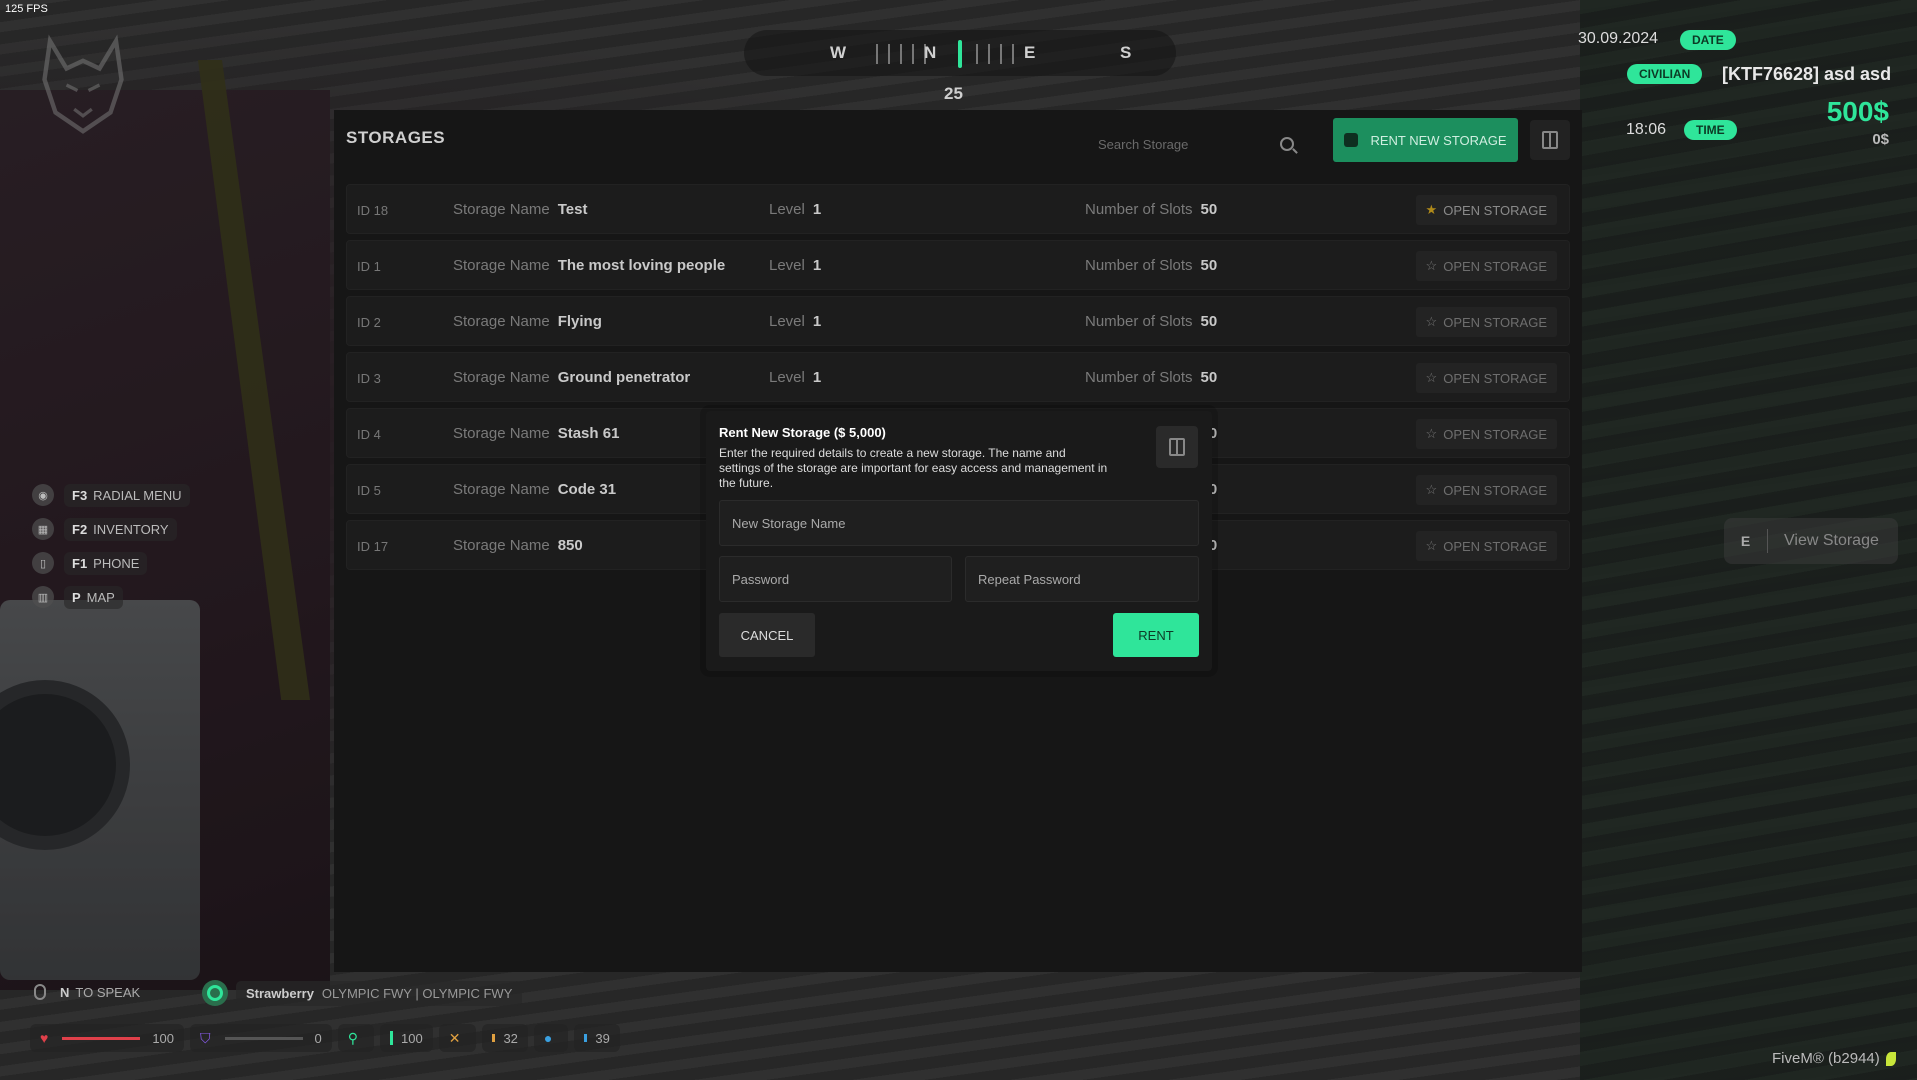  Describe the element at coordinates (111, 563) in the screenshot. I see `keybind-phone: ▯ F1 PHONE` at that location.